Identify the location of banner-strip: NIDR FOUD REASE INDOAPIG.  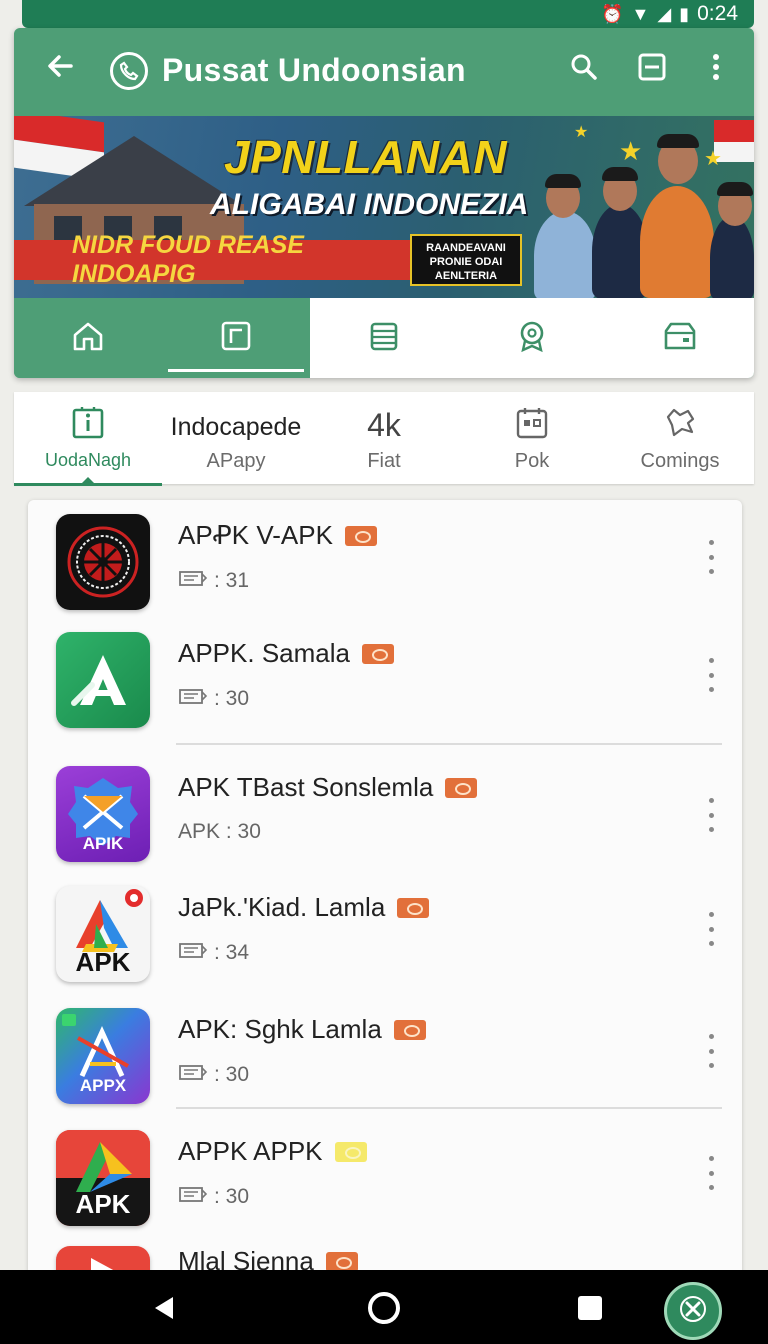
(214, 259).